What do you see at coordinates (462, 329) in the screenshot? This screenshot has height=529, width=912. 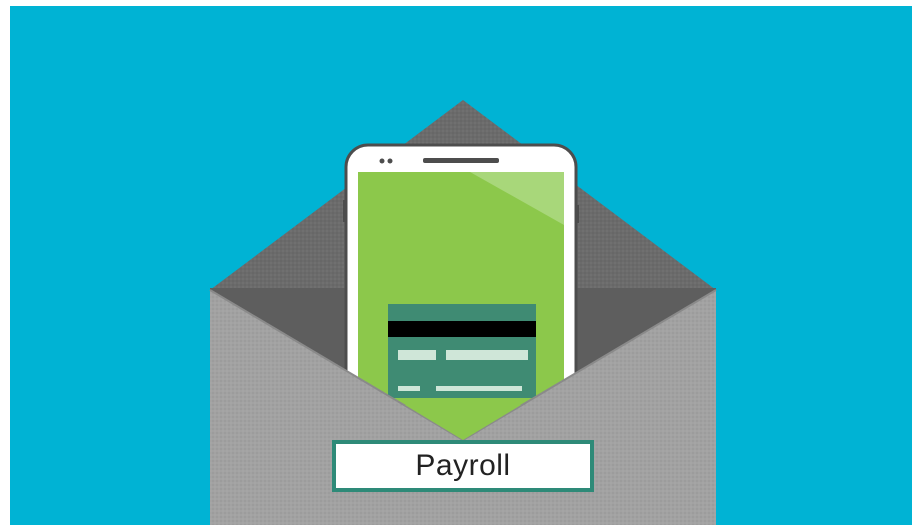 I see `card-magnetic-stripe` at bounding box center [462, 329].